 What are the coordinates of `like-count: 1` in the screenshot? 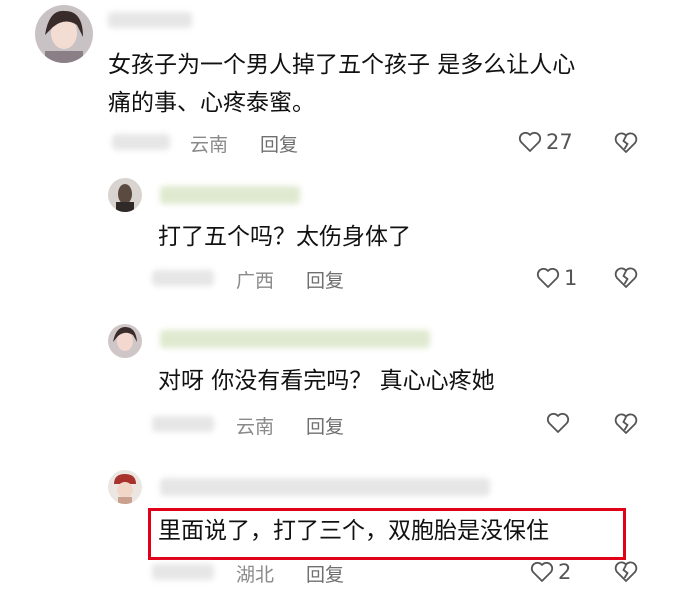 It's located at (571, 278).